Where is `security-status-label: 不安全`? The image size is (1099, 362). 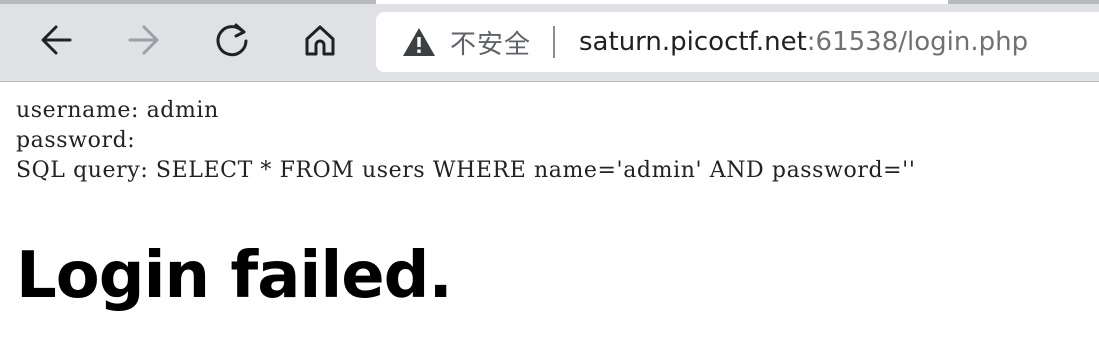 security-status-label: 不安全 is located at coordinates (491, 44).